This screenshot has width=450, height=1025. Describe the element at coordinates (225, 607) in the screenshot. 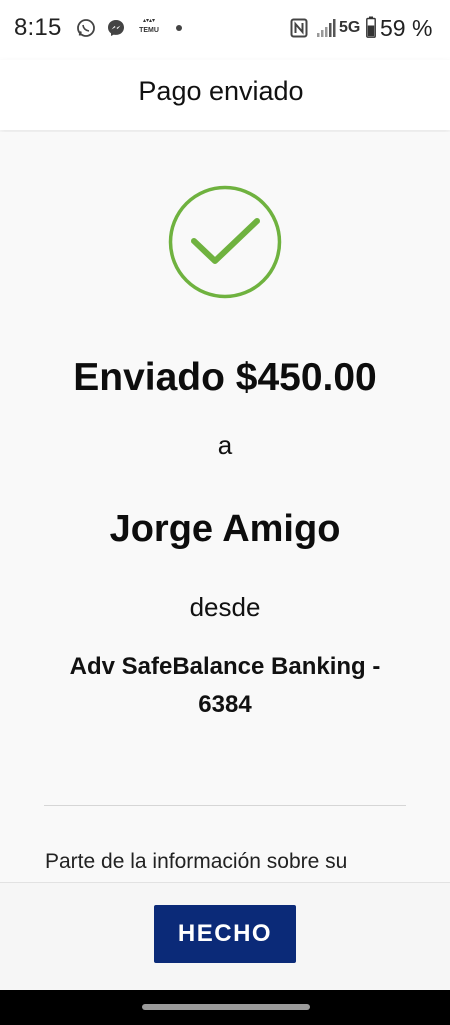

I see `from-label: desde` at that location.